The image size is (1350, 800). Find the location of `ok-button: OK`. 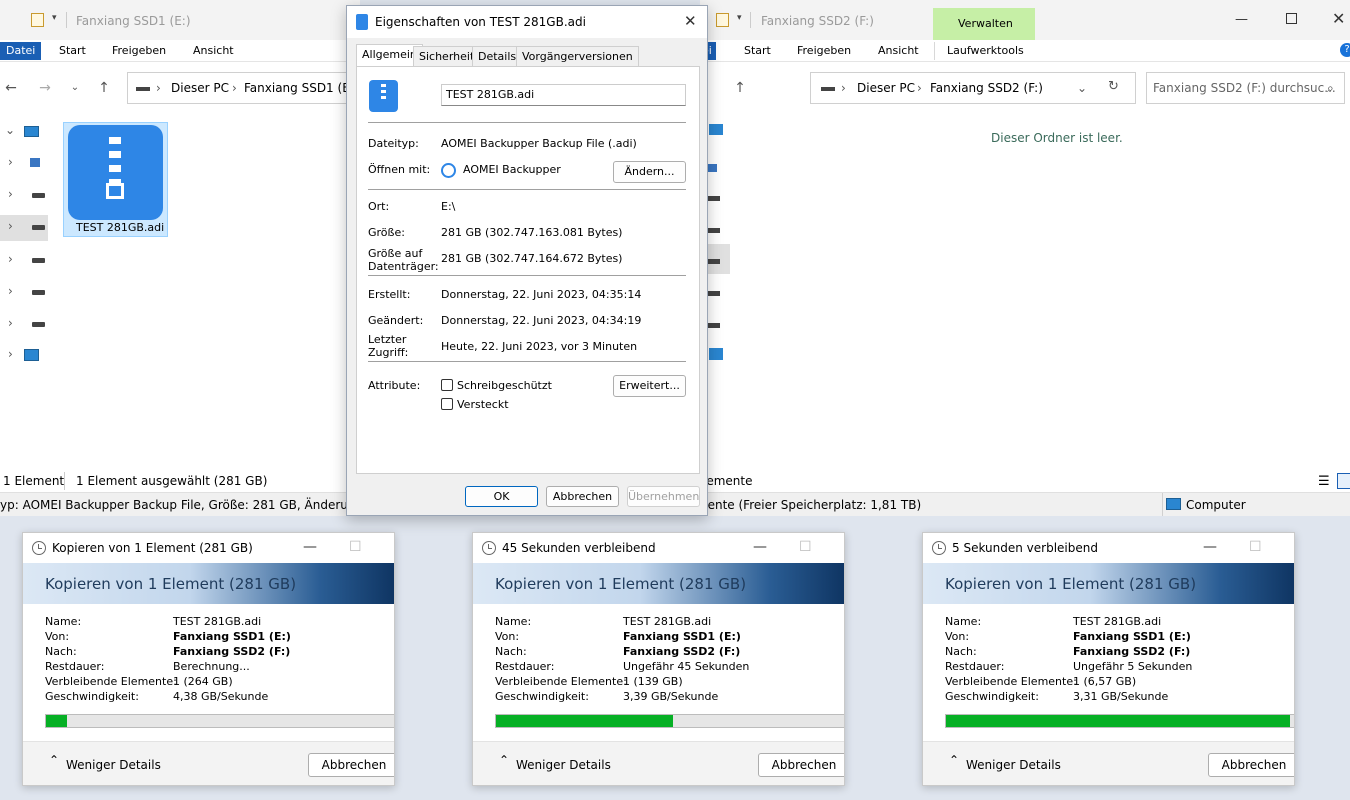

ok-button: OK is located at coordinates (501, 496).